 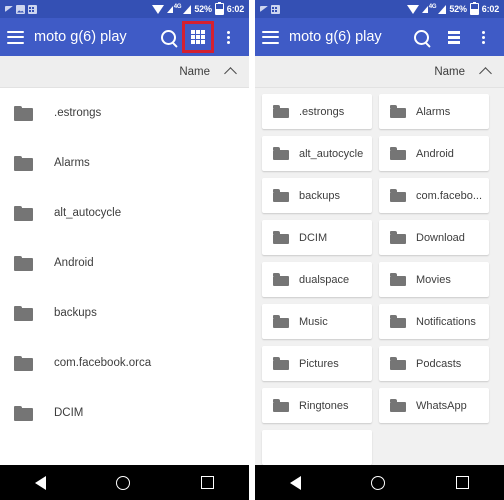 I want to click on status-bar-right: 4G 52% 6:02, so click(x=379, y=9).